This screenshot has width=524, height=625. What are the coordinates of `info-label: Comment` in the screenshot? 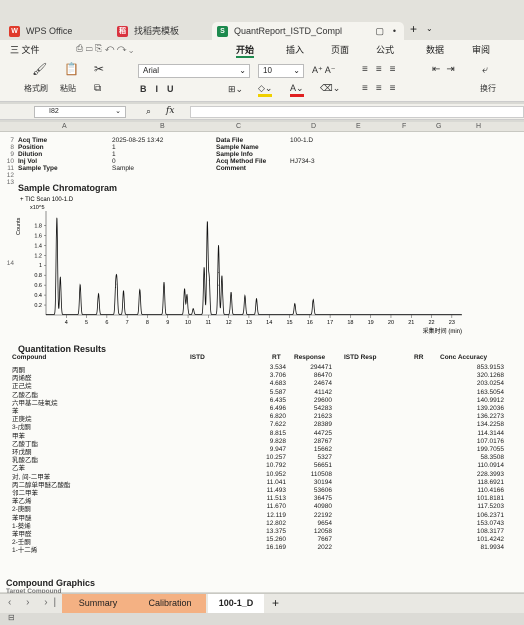 It's located at (231, 168).